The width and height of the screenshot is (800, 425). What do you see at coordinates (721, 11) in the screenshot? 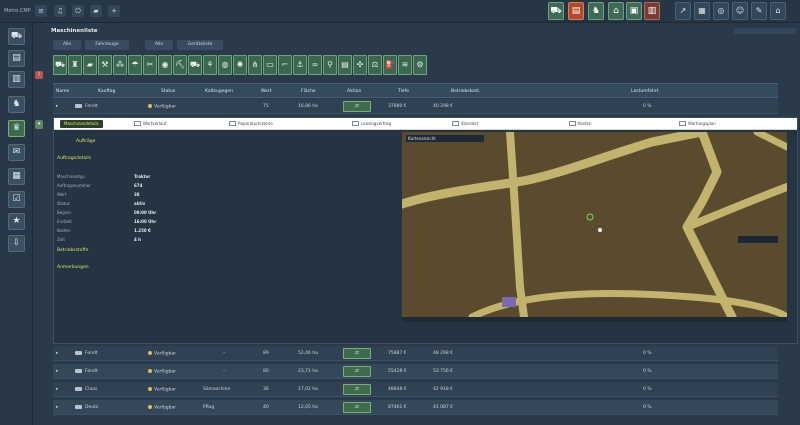
I see `target-icon: ◎` at bounding box center [721, 11].